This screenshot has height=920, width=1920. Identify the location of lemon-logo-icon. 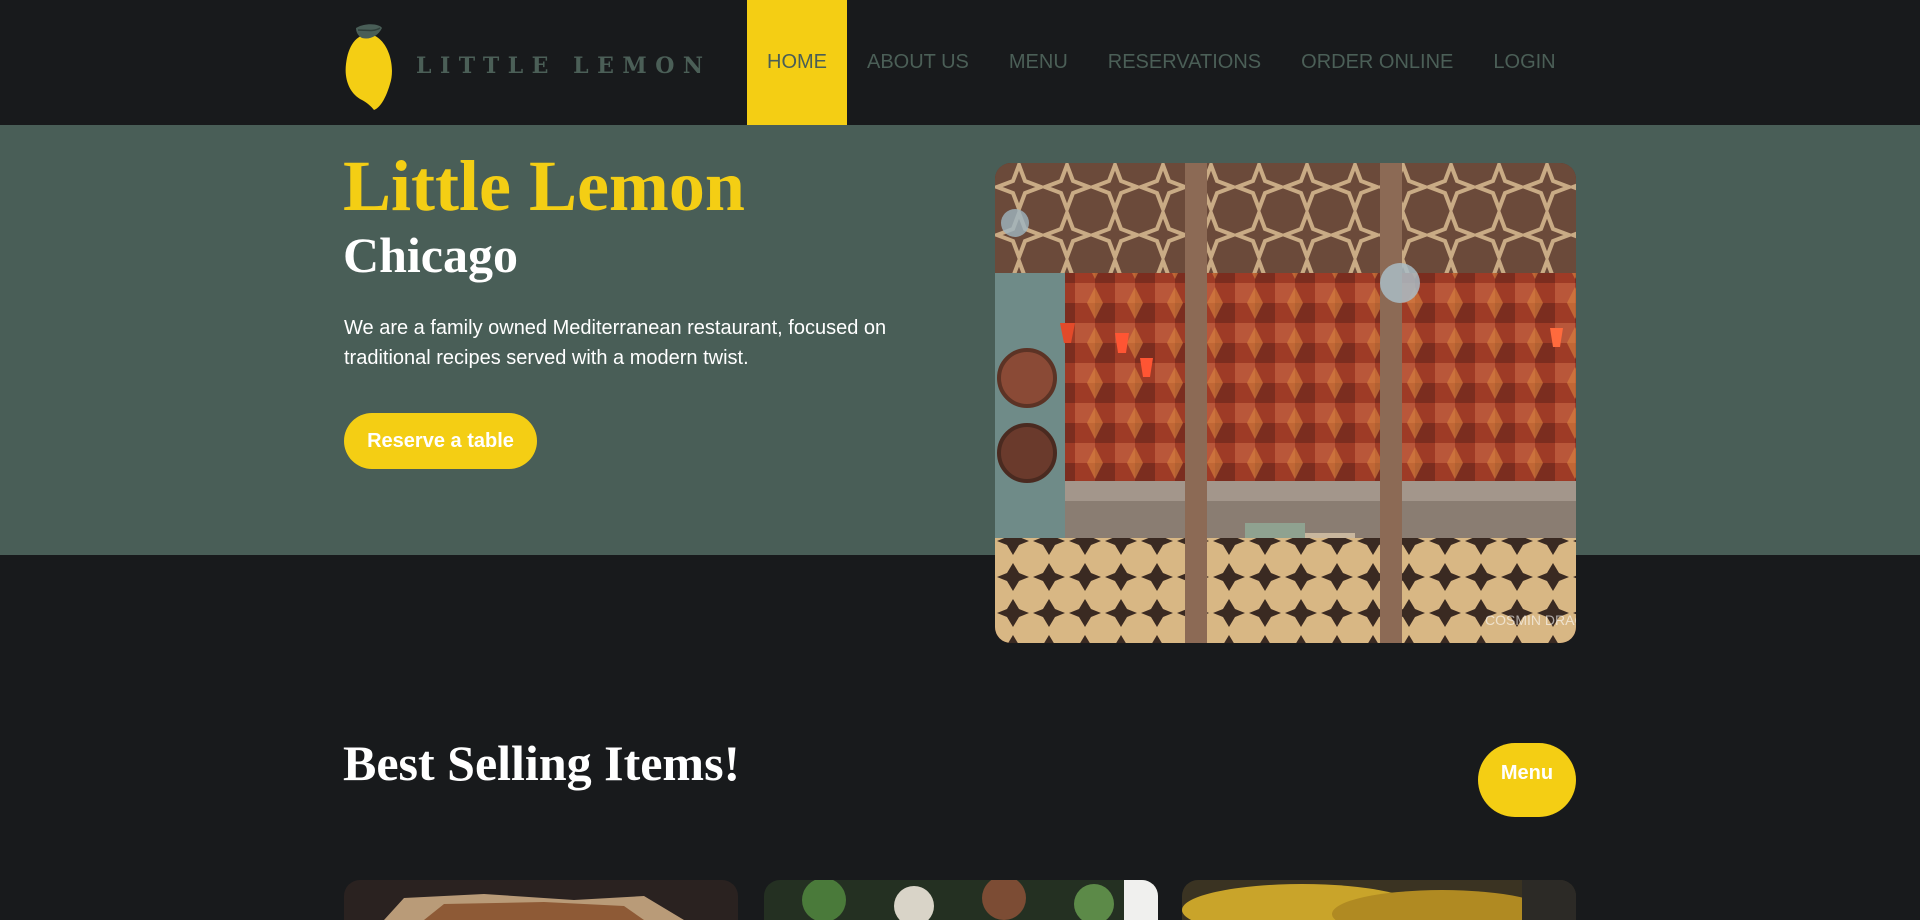
(368, 67).